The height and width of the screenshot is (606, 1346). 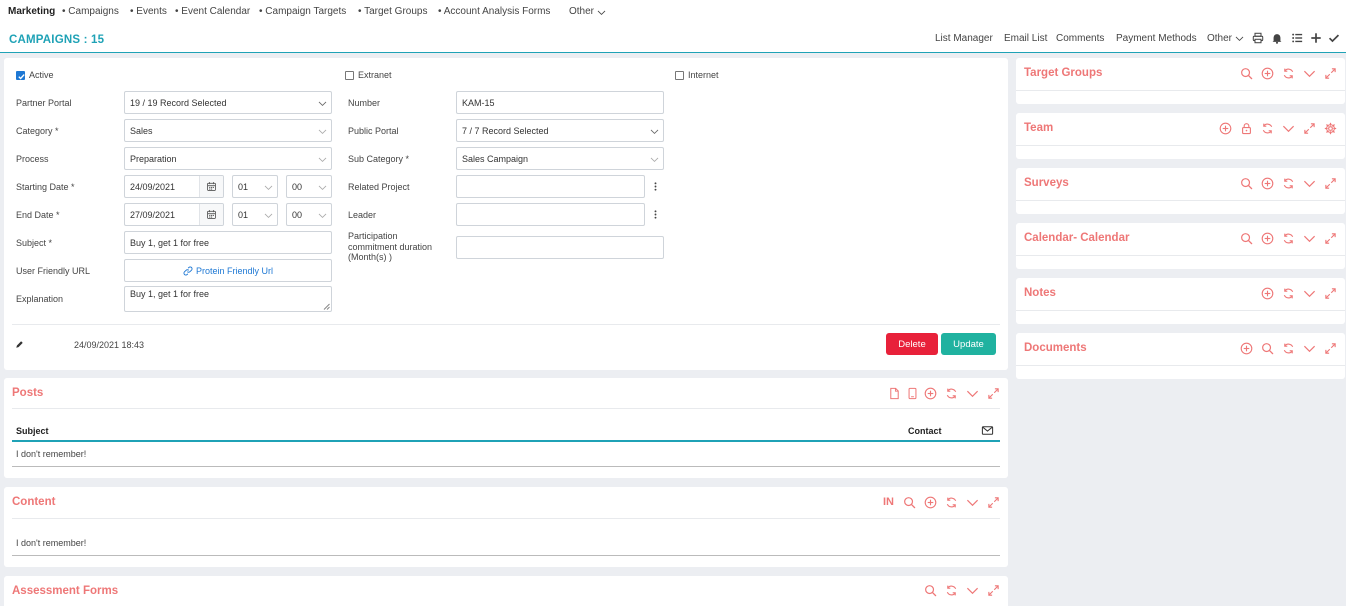 I want to click on related-project-menu-button, so click(x=655, y=186).